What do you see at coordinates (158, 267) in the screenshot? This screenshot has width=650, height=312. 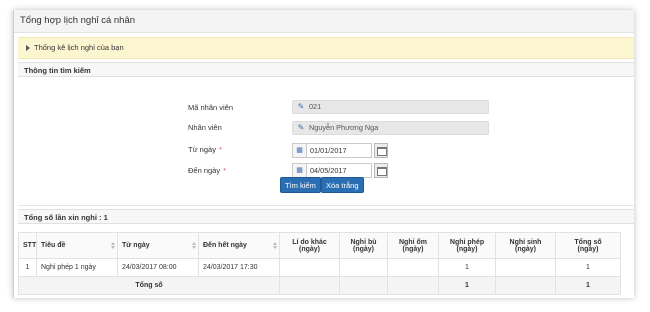 I see `cell-from: 24/03/2017 08:00` at bounding box center [158, 267].